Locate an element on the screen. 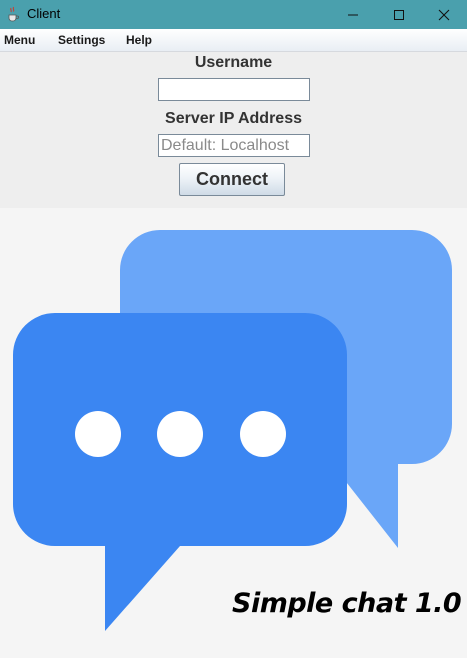  username-label: Username is located at coordinates (233, 62).